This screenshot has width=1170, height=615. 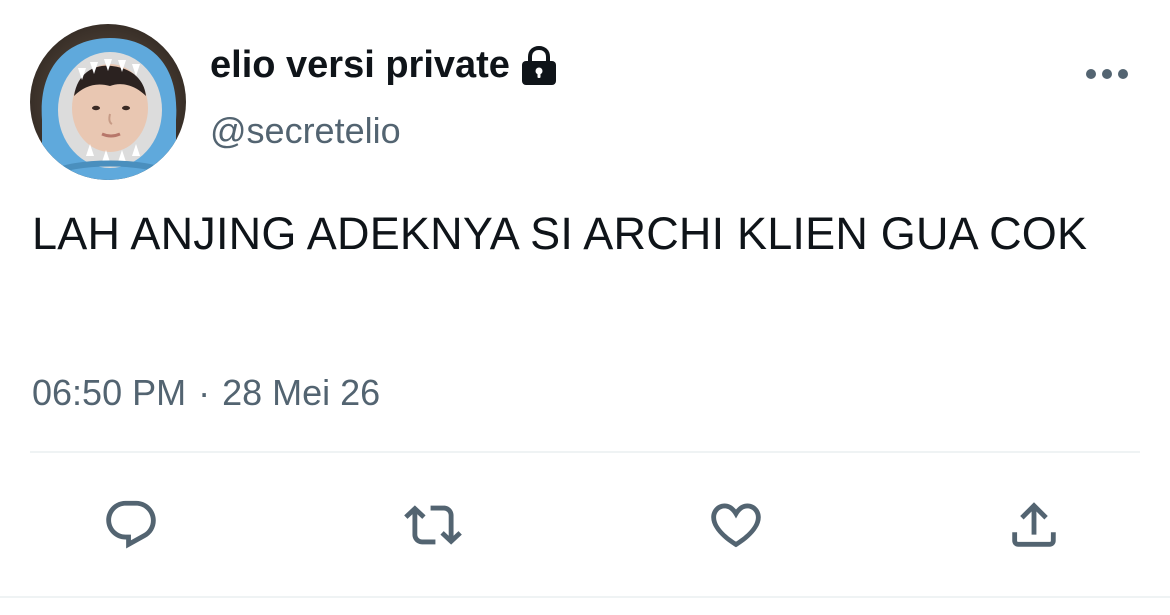 I want to click on display-name-row: elio versi private, so click(x=384, y=65).